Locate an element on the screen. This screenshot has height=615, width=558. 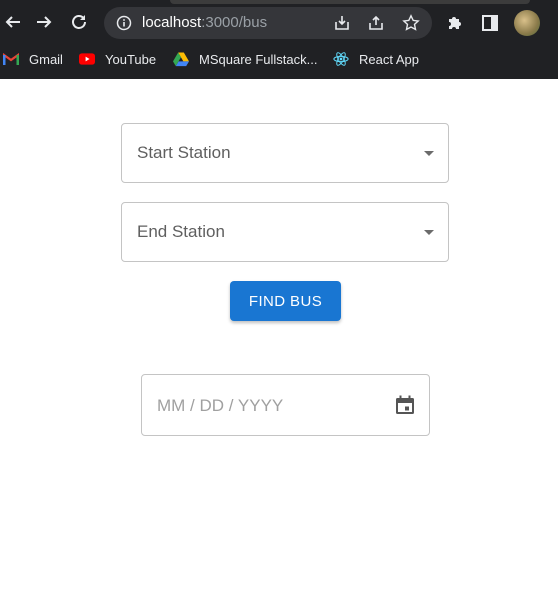
arrow-left-icon is located at coordinates (12, 22).